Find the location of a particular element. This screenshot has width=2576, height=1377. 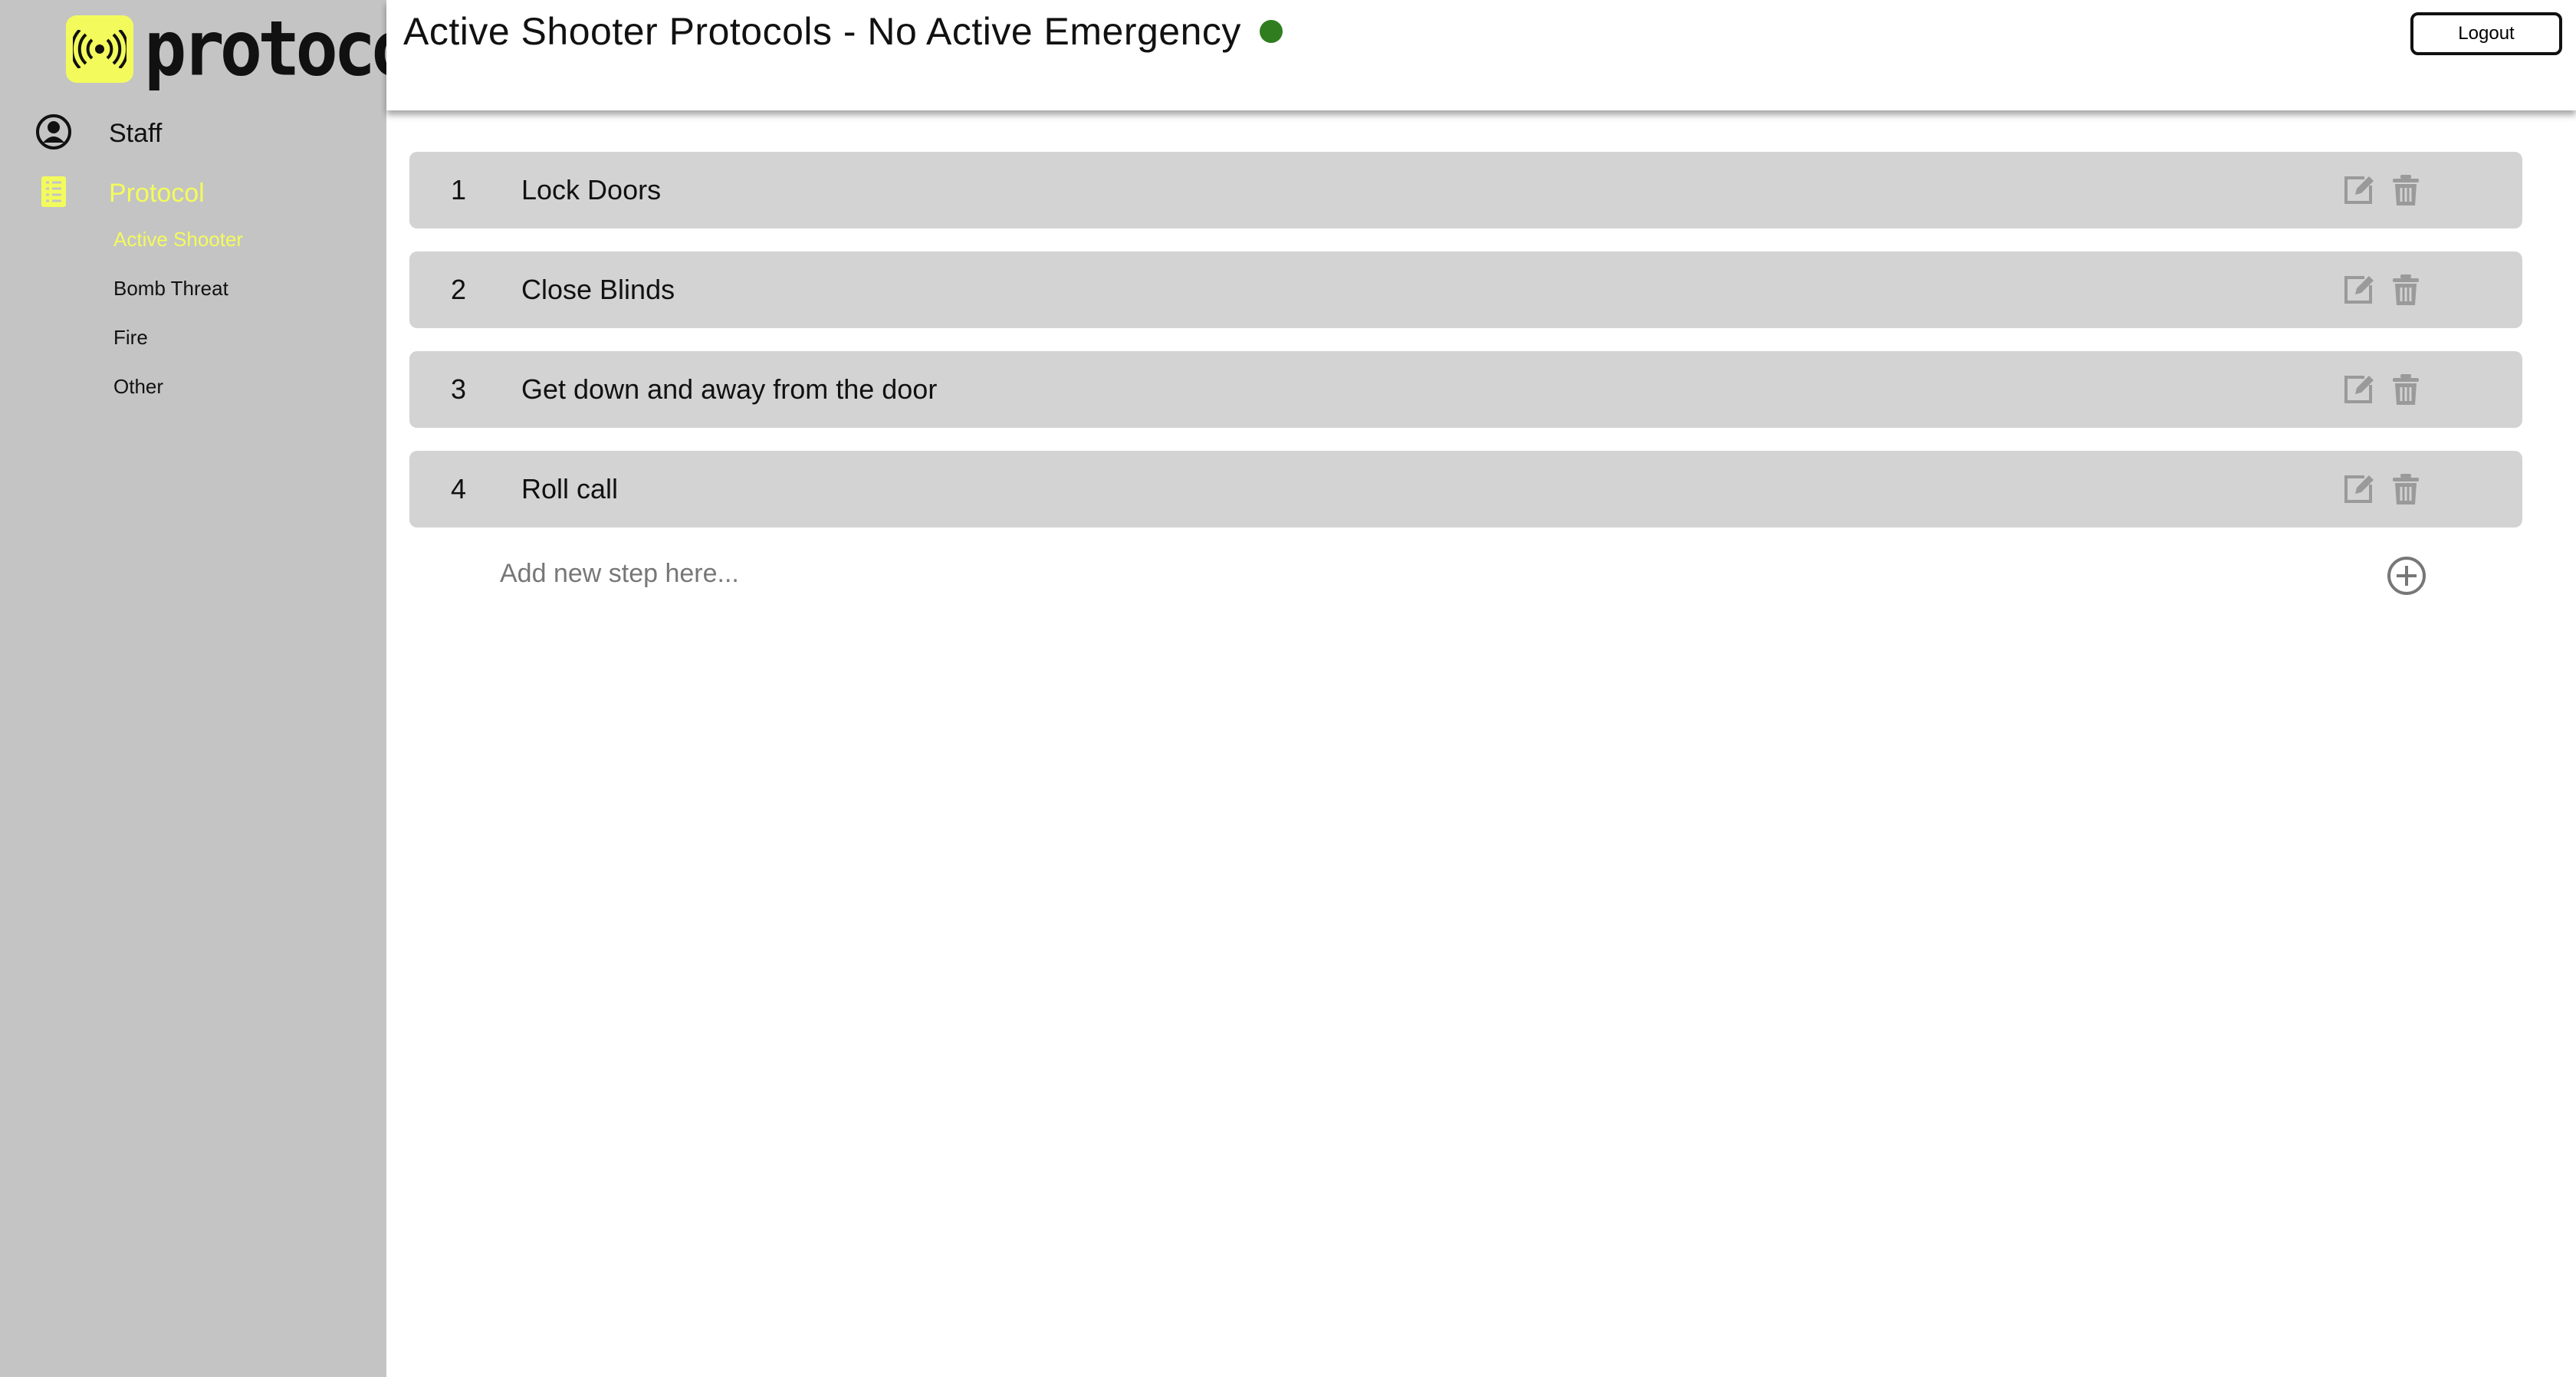

submenu-item-bomb-threat: Bomb Threat is located at coordinates (178, 299).